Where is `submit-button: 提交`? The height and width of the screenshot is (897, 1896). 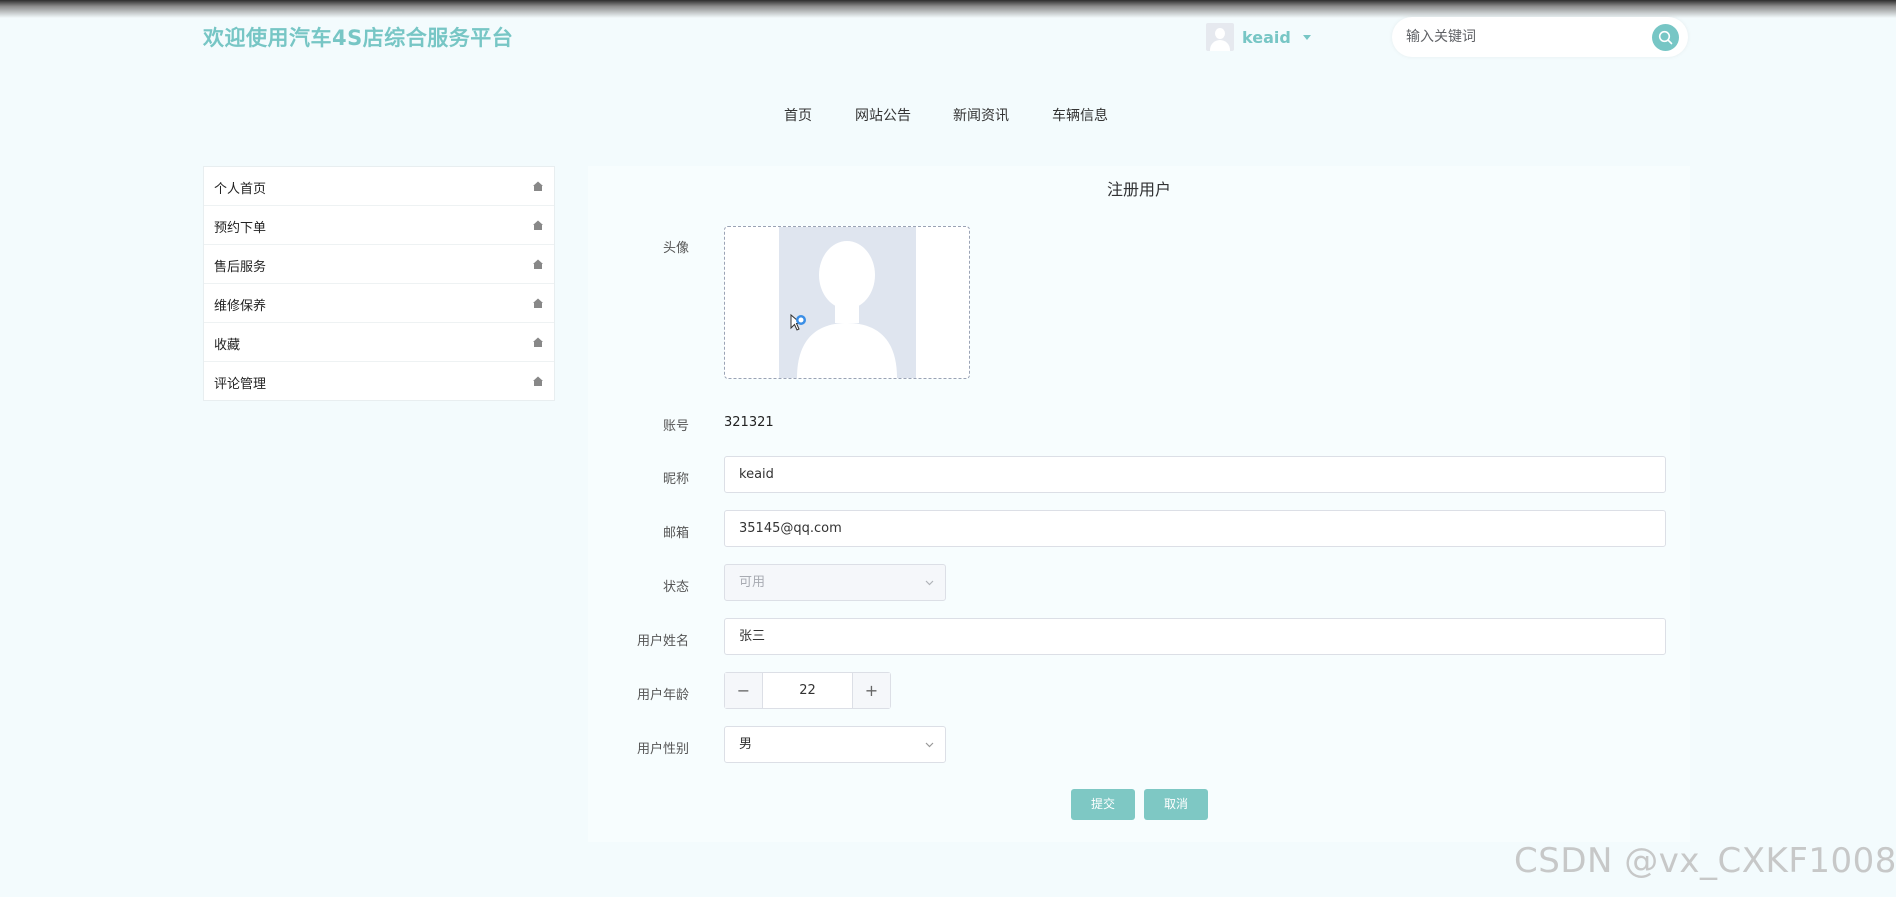 submit-button: 提交 is located at coordinates (1103, 804).